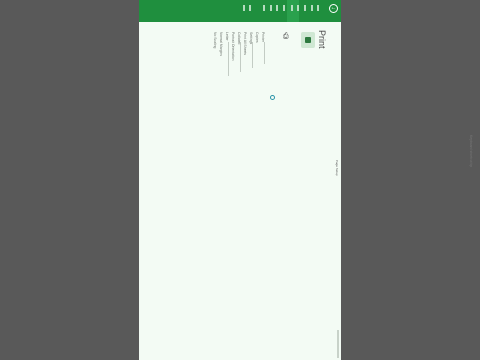 Image resolution: width=480 pixels, height=360 pixels. Describe the element at coordinates (233, 46) in the screenshot. I see `option-label: Portrait Orientation` at that location.